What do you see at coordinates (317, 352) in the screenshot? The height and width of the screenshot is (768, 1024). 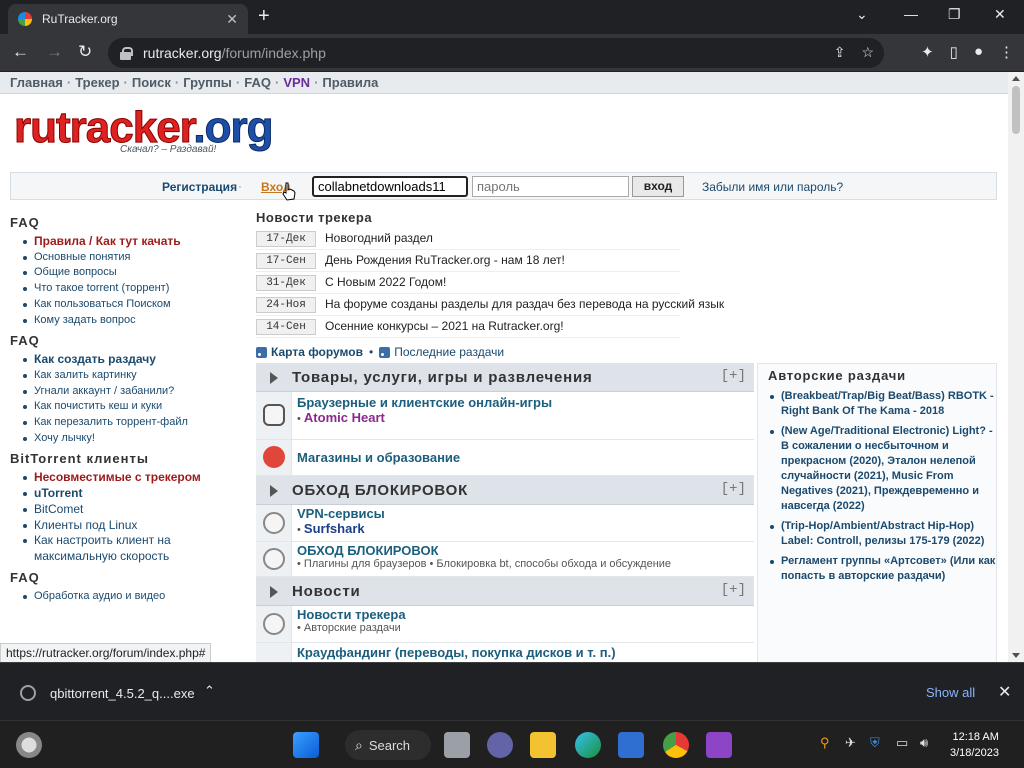 I see `forum-map-link: Карта форумов` at bounding box center [317, 352].